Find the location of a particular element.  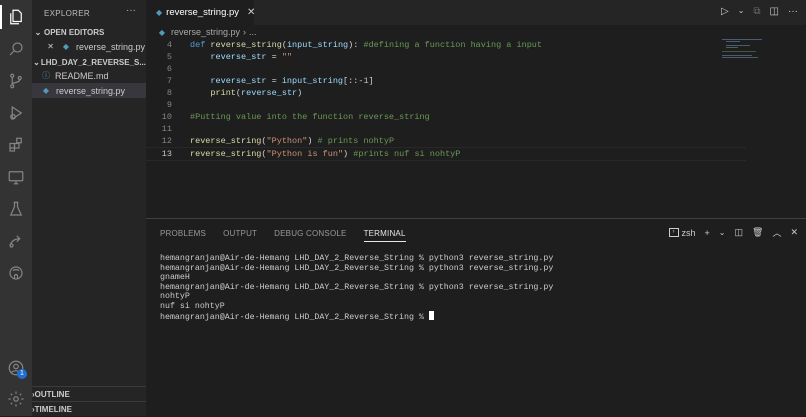

settings-gear-icon is located at coordinates (16, 399).